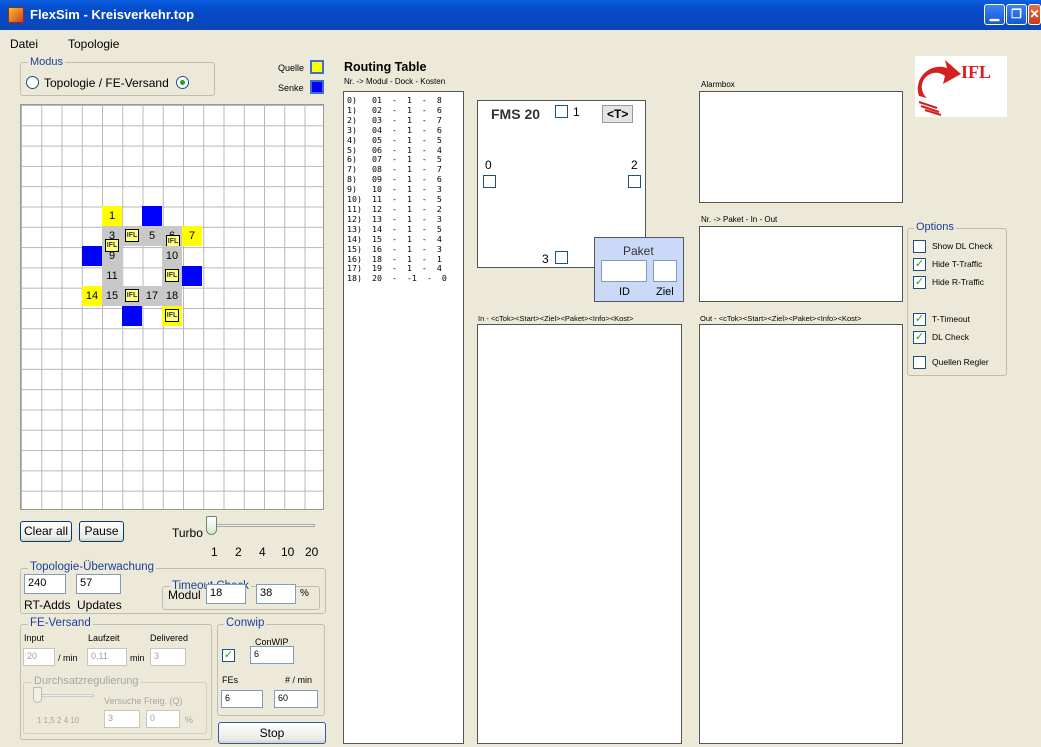 This screenshot has height=747, width=1041. Describe the element at coordinates (152, 296) in the screenshot. I see `grid-cell-17: 17` at that location.